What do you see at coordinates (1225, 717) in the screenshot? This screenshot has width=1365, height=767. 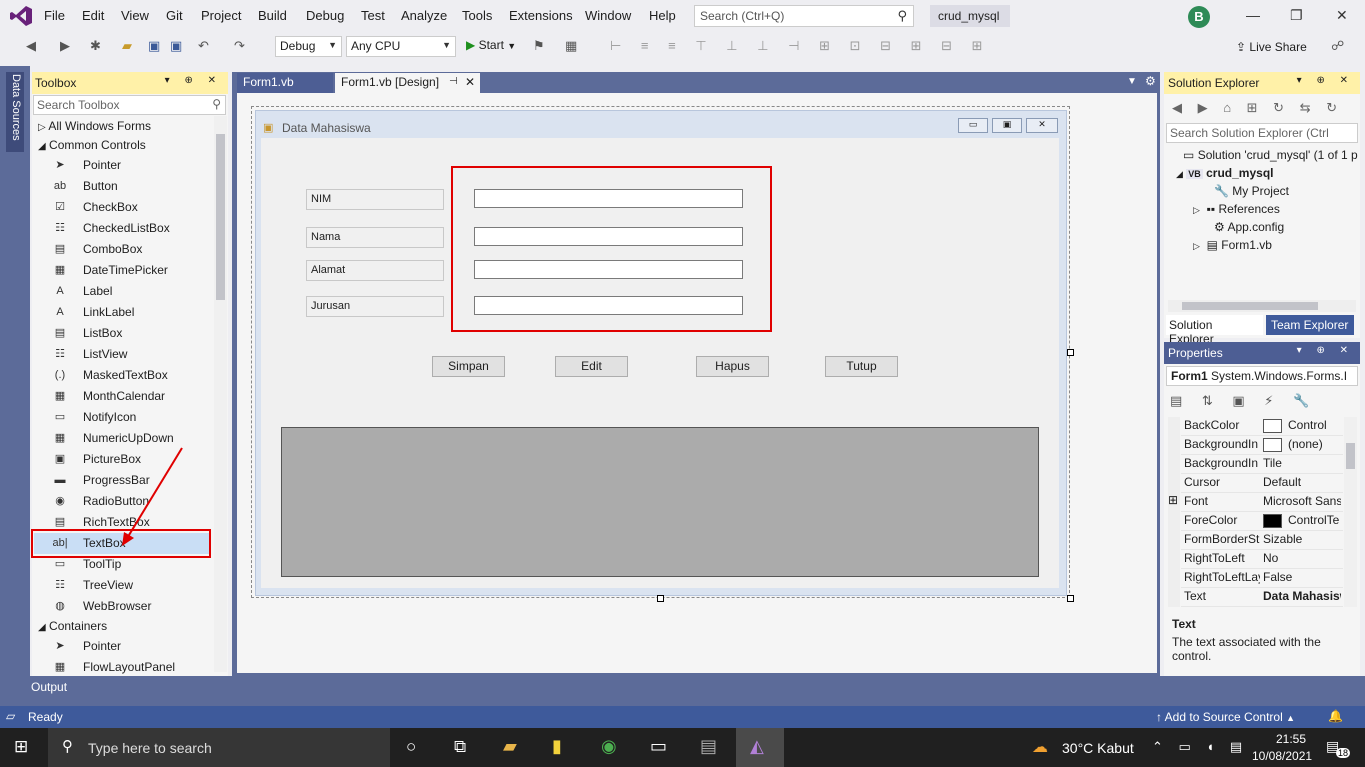 I see `add-to-source-control-button: ↑ Add to Source Control ▲` at bounding box center [1225, 717].